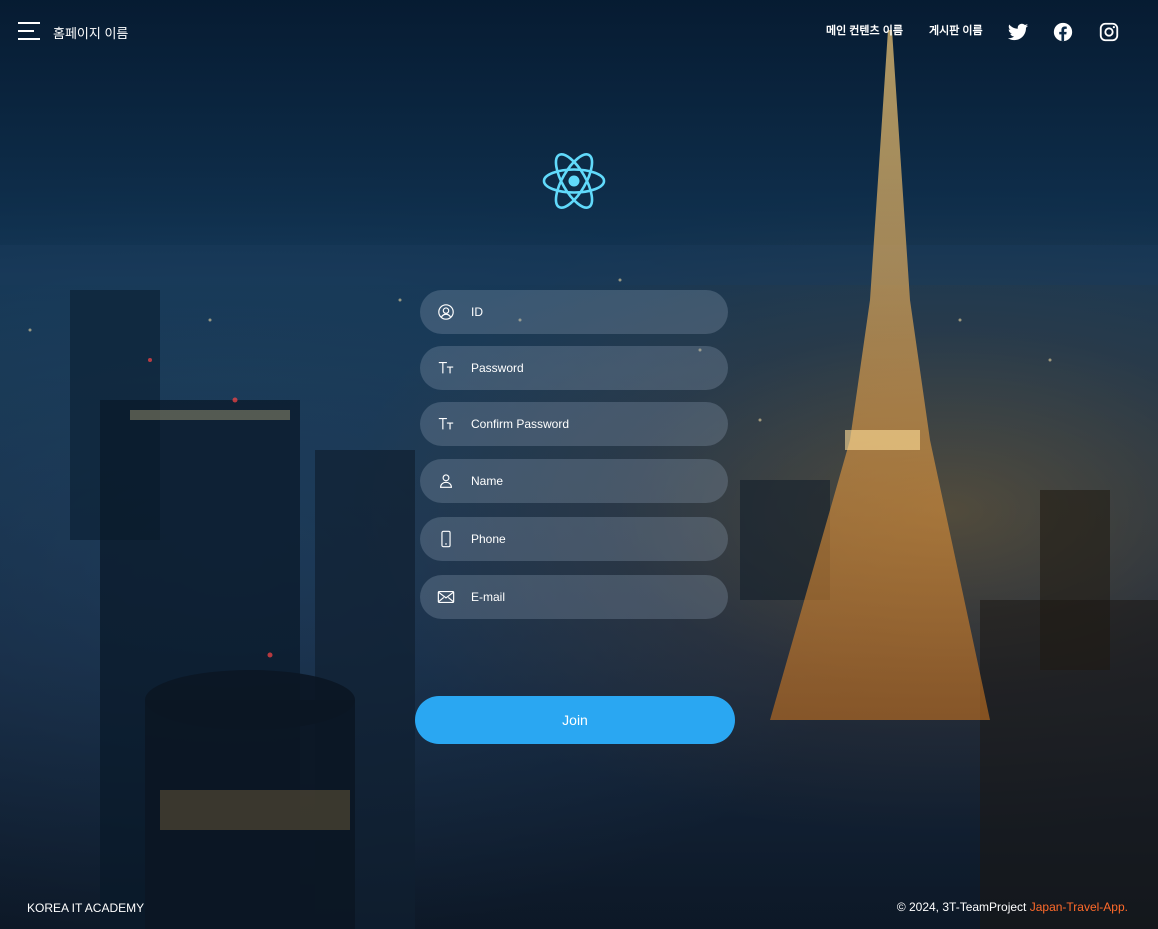  Describe the element at coordinates (497, 368) in the screenshot. I see `password-placeholder: Password` at that location.